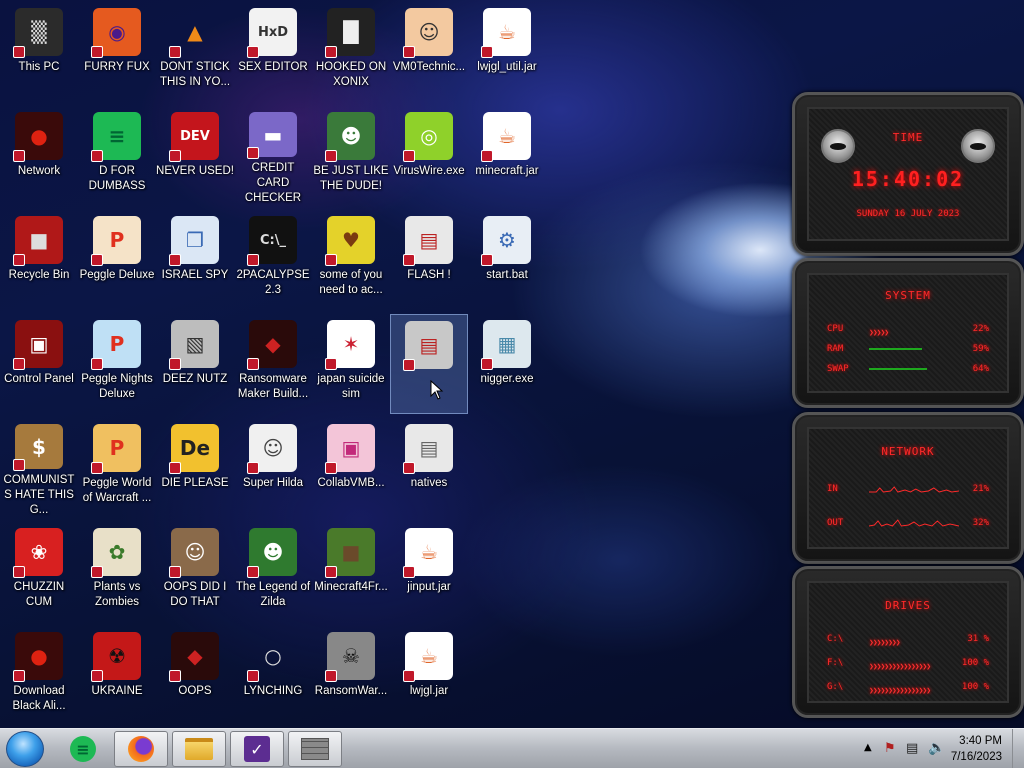 The image size is (1024, 768). What do you see at coordinates (429, 468) in the screenshot?
I see `desktop-icon: ▤ natives` at bounding box center [429, 468].